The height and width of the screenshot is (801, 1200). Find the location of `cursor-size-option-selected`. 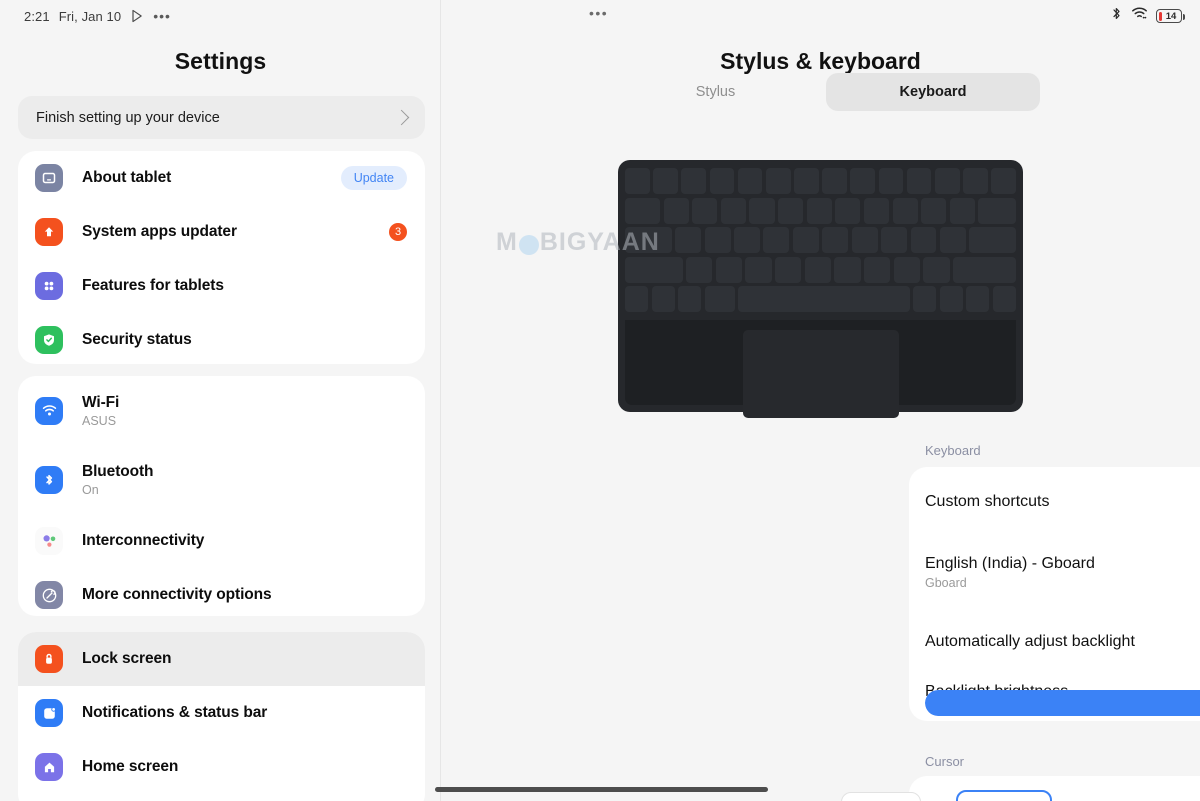

cursor-size-option-selected is located at coordinates (1004, 795).